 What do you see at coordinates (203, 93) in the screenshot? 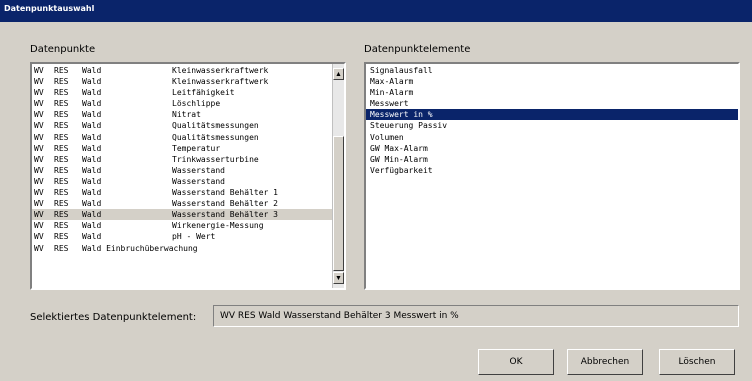
I see `datapoint-cell: Leitfähigkeit` at bounding box center [203, 93].